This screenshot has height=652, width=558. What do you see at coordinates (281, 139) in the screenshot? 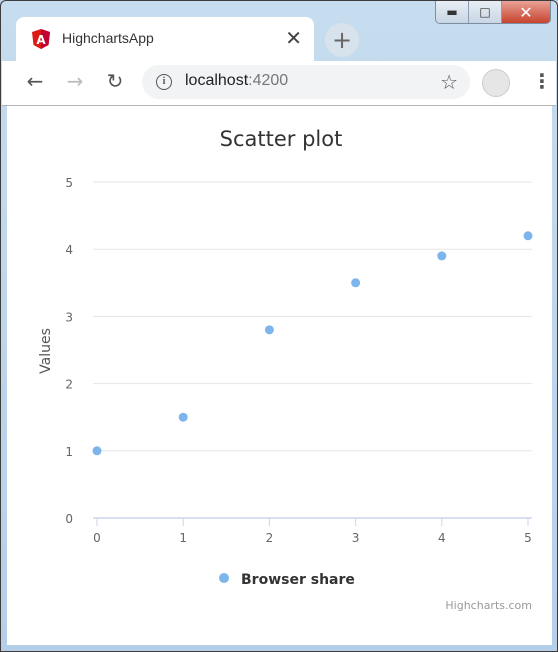
I see `chart-title: Scatter plot` at bounding box center [281, 139].